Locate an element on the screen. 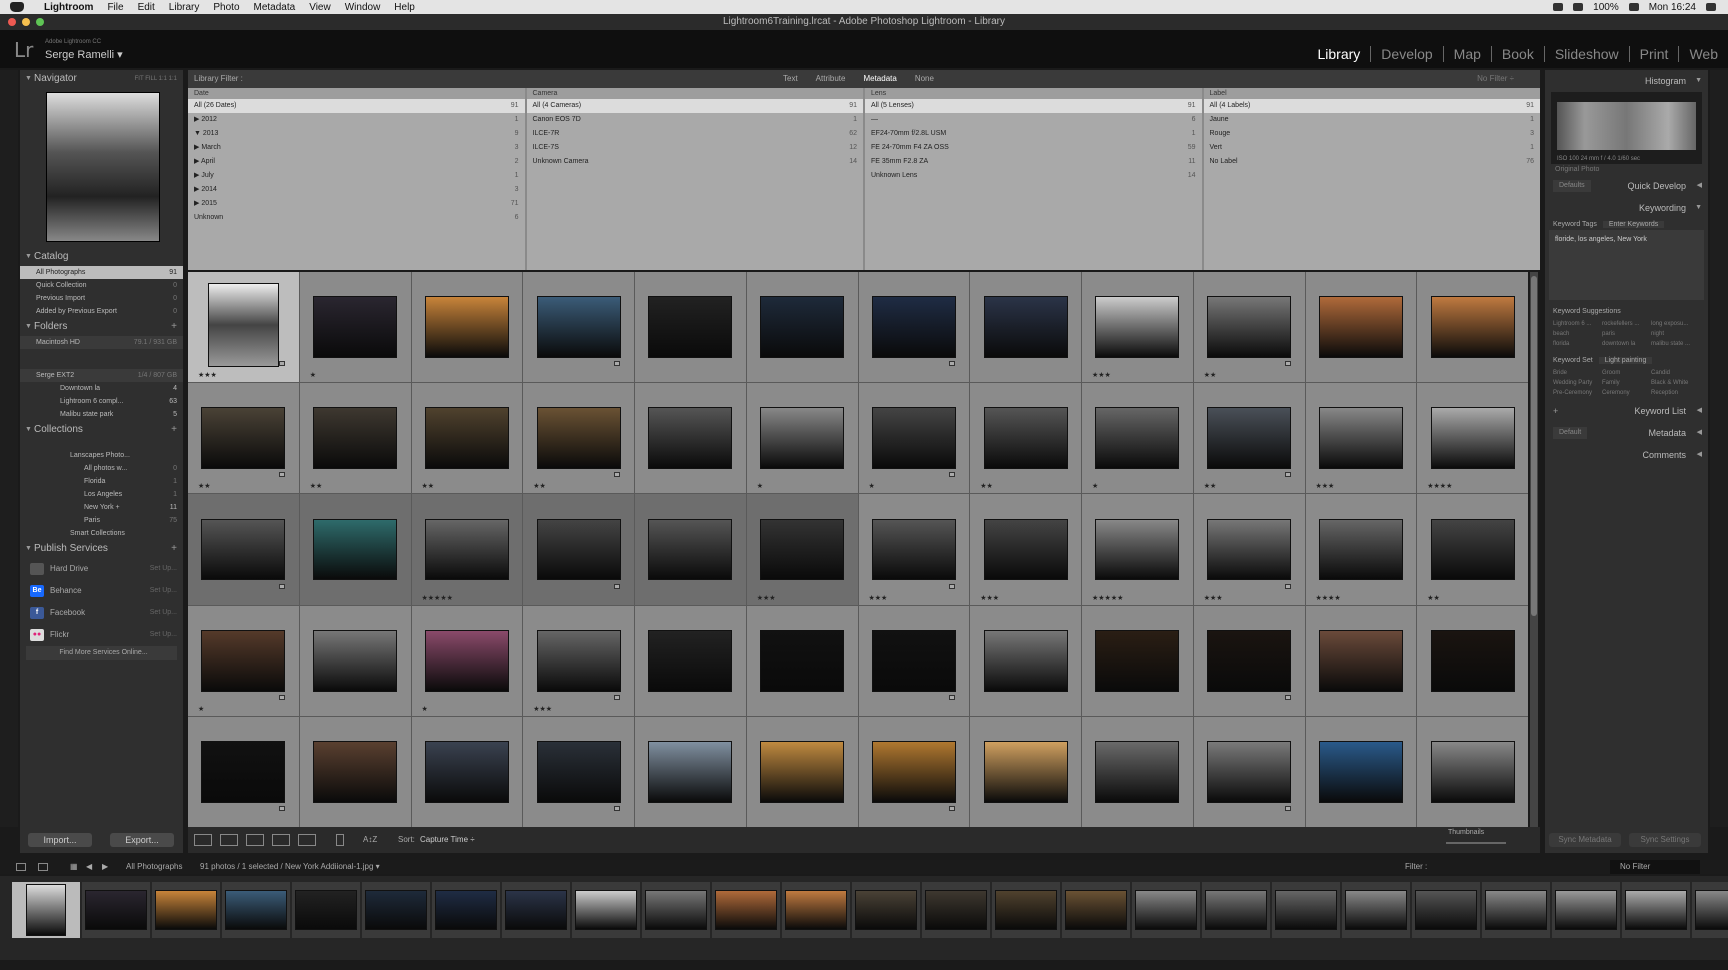 The width and height of the screenshot is (1728, 970). column-row: No Label 76 is located at coordinates (1372, 162).